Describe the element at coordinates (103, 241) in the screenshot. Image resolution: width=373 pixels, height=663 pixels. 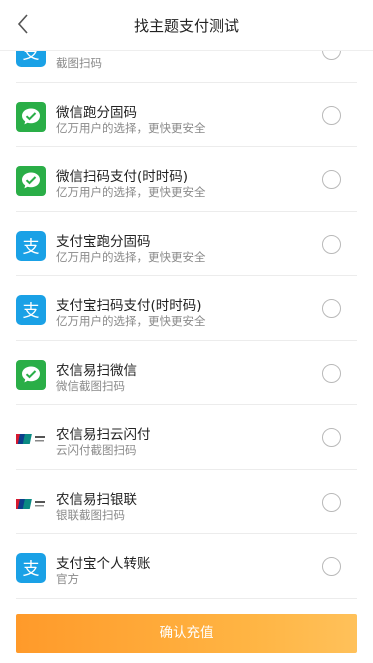
I see `option-name: 支付宝跑分固码` at that location.